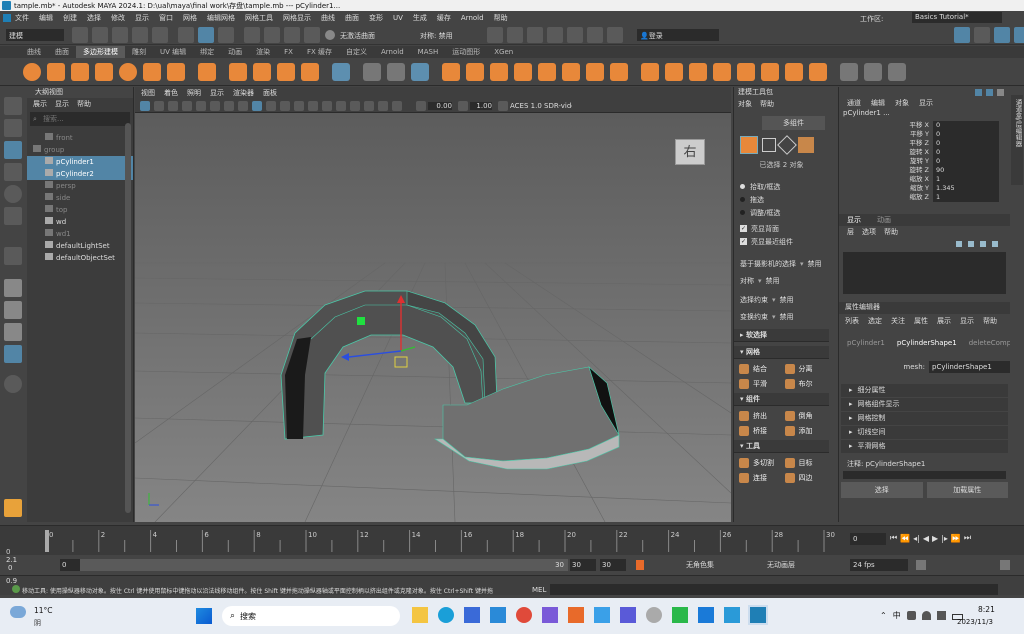  Describe the element at coordinates (420, 18) in the screenshot. I see `menu-item: 生成` at that location.